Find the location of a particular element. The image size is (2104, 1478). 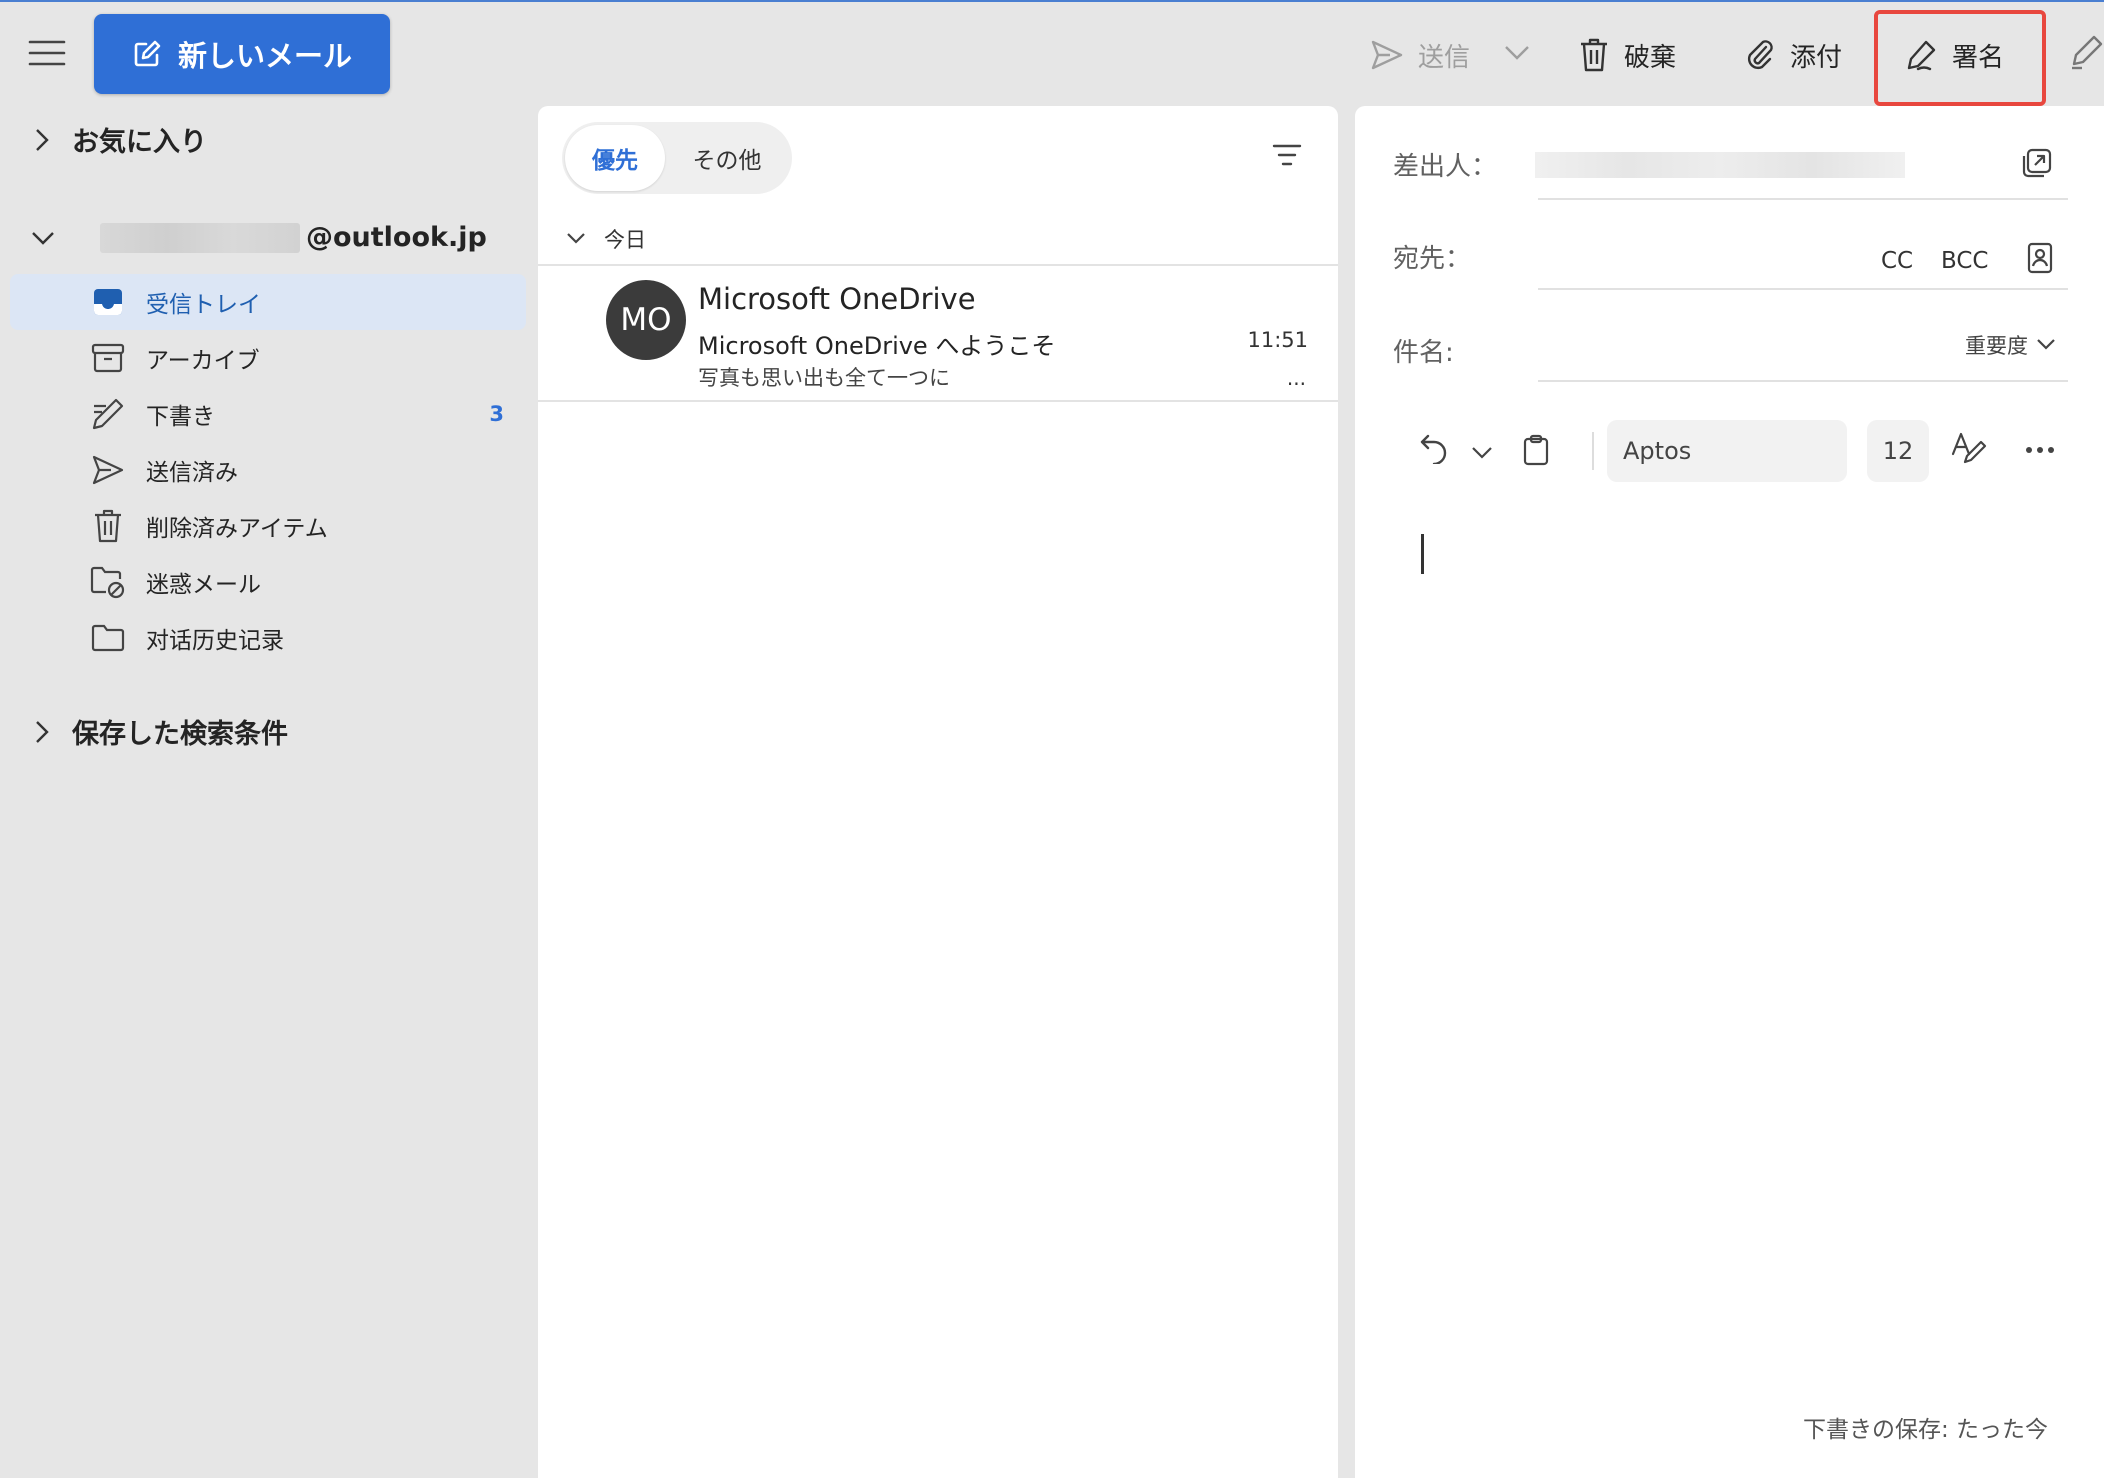

saved-searches-section: 保存した検索条件 is located at coordinates (161, 731).